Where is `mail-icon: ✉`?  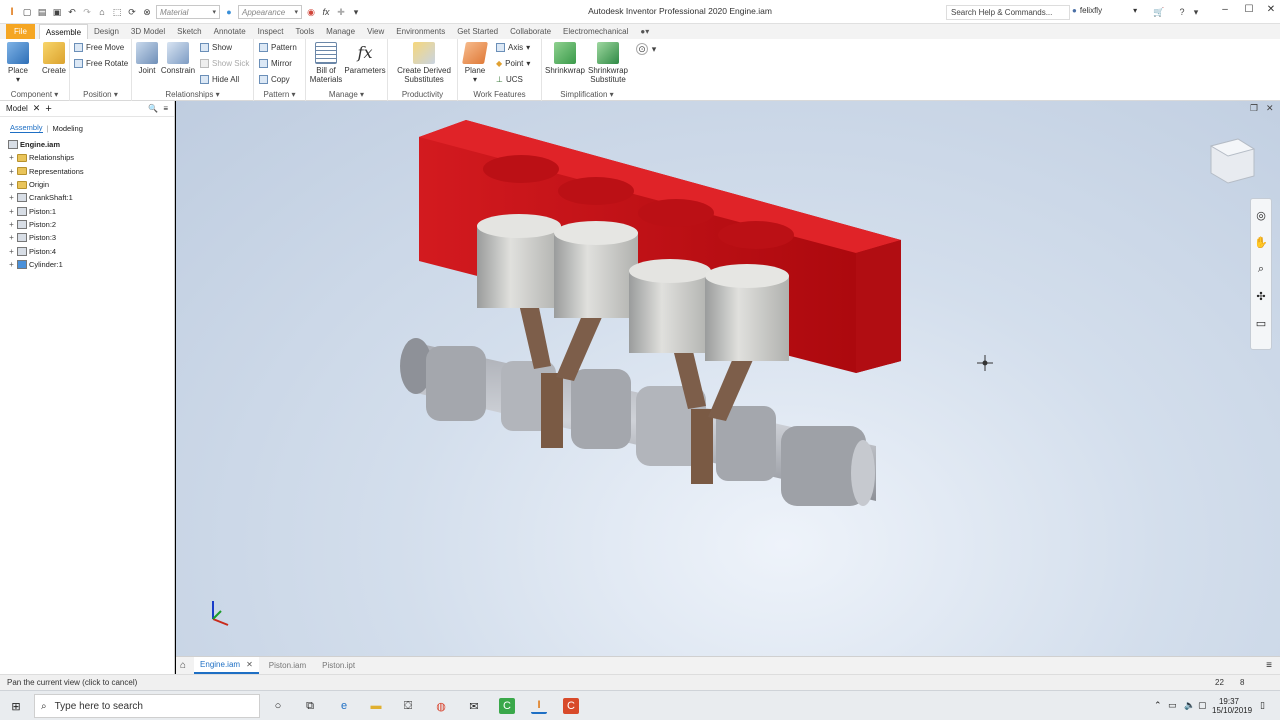 mail-icon: ✉ is located at coordinates (474, 706).